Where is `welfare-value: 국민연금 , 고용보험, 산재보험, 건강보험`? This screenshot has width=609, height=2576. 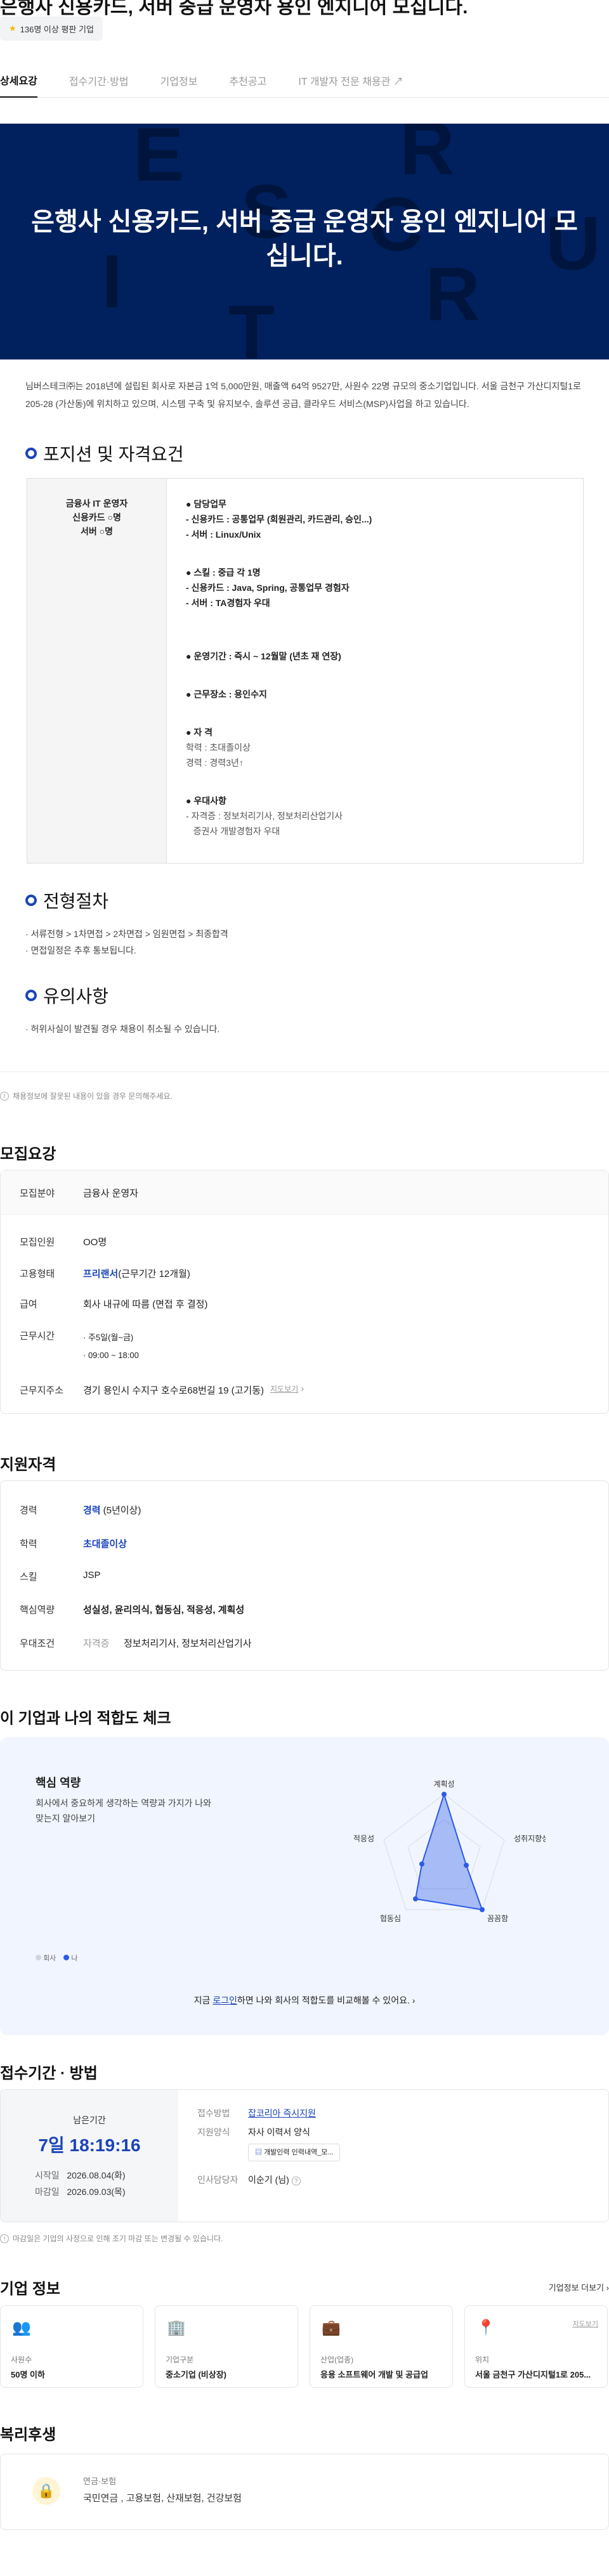
welfare-value: 국민연금 , 고용보험, 산재보험, 건강보험 is located at coordinates (162, 2498).